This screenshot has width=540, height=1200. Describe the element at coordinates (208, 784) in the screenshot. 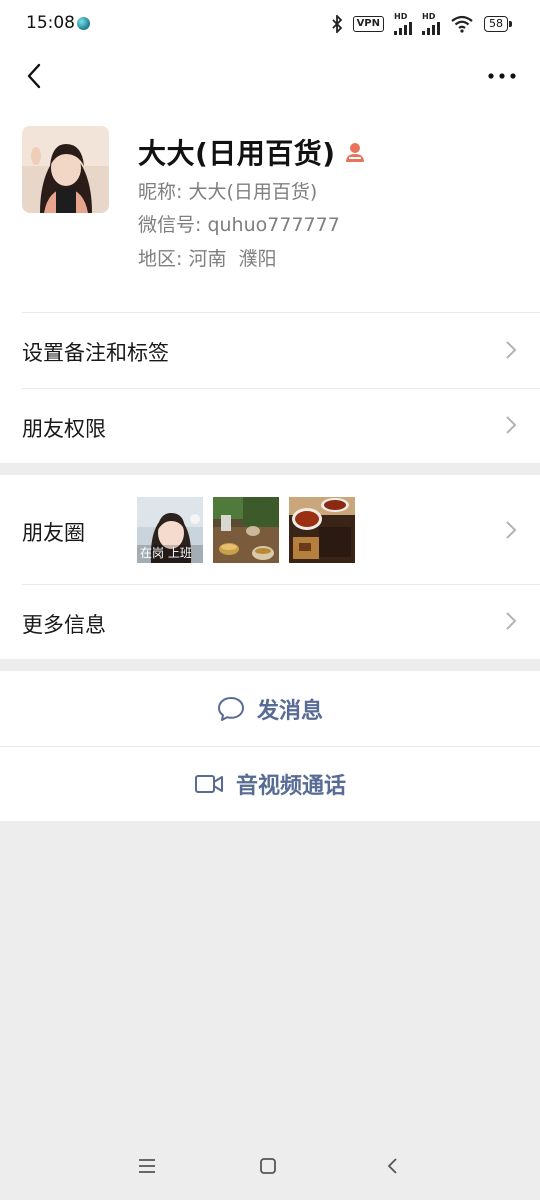

I see `video-camera-icon` at that location.